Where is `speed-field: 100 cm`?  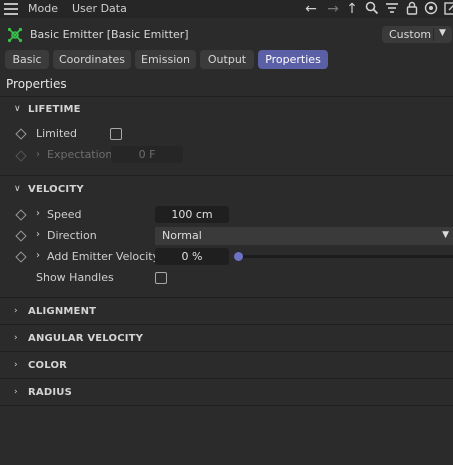
speed-field: 100 cm is located at coordinates (192, 214).